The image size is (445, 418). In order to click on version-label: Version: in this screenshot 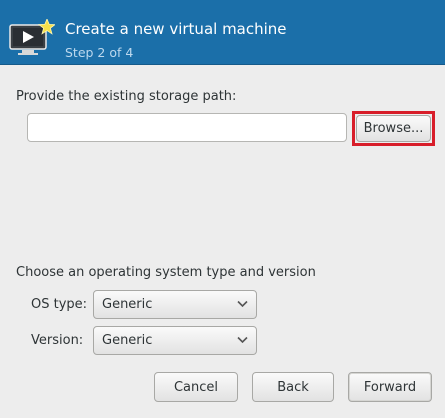, I will do `click(57, 340)`.